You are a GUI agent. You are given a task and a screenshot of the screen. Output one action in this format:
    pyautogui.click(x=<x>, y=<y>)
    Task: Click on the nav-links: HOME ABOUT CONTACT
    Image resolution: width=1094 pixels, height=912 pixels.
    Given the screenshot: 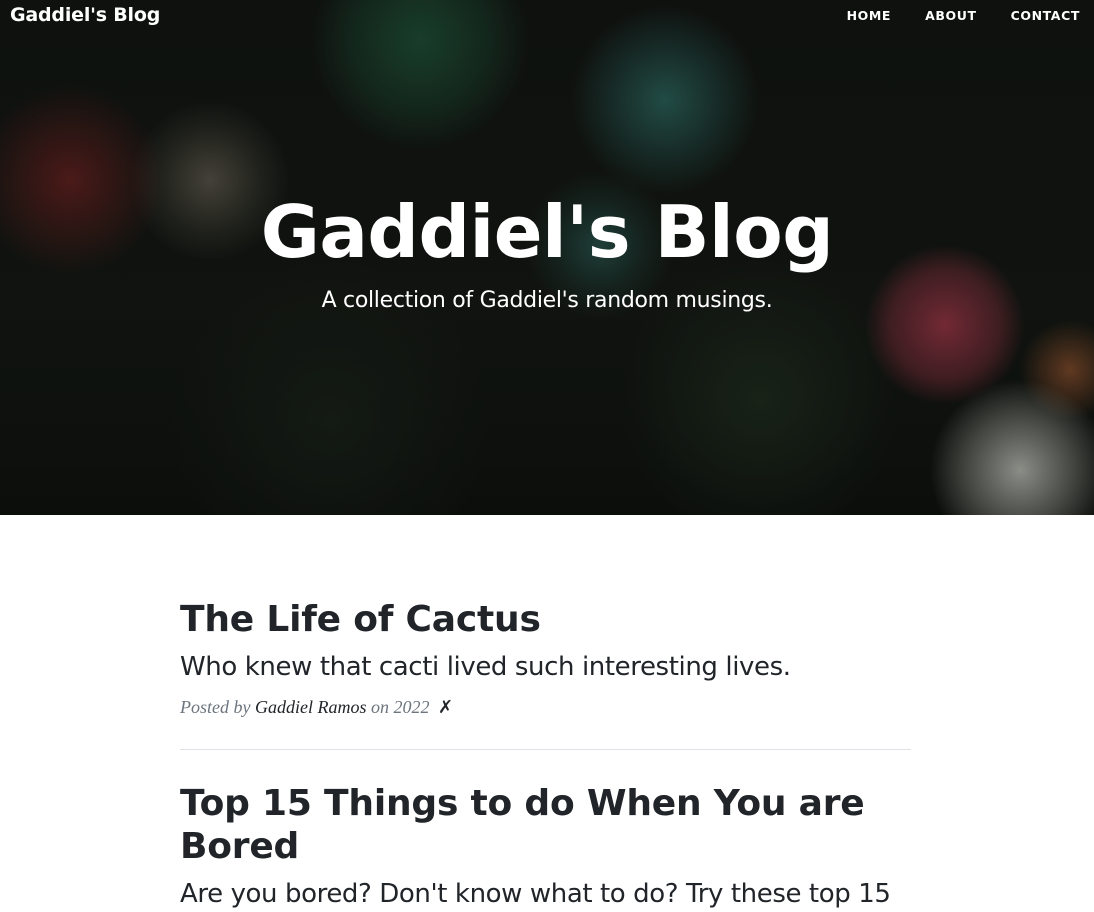 What is the action you would take?
    pyautogui.click(x=960, y=15)
    